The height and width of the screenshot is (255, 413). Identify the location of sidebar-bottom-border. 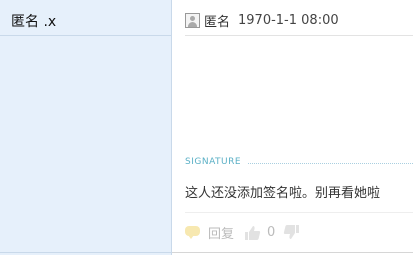
(85, 252).